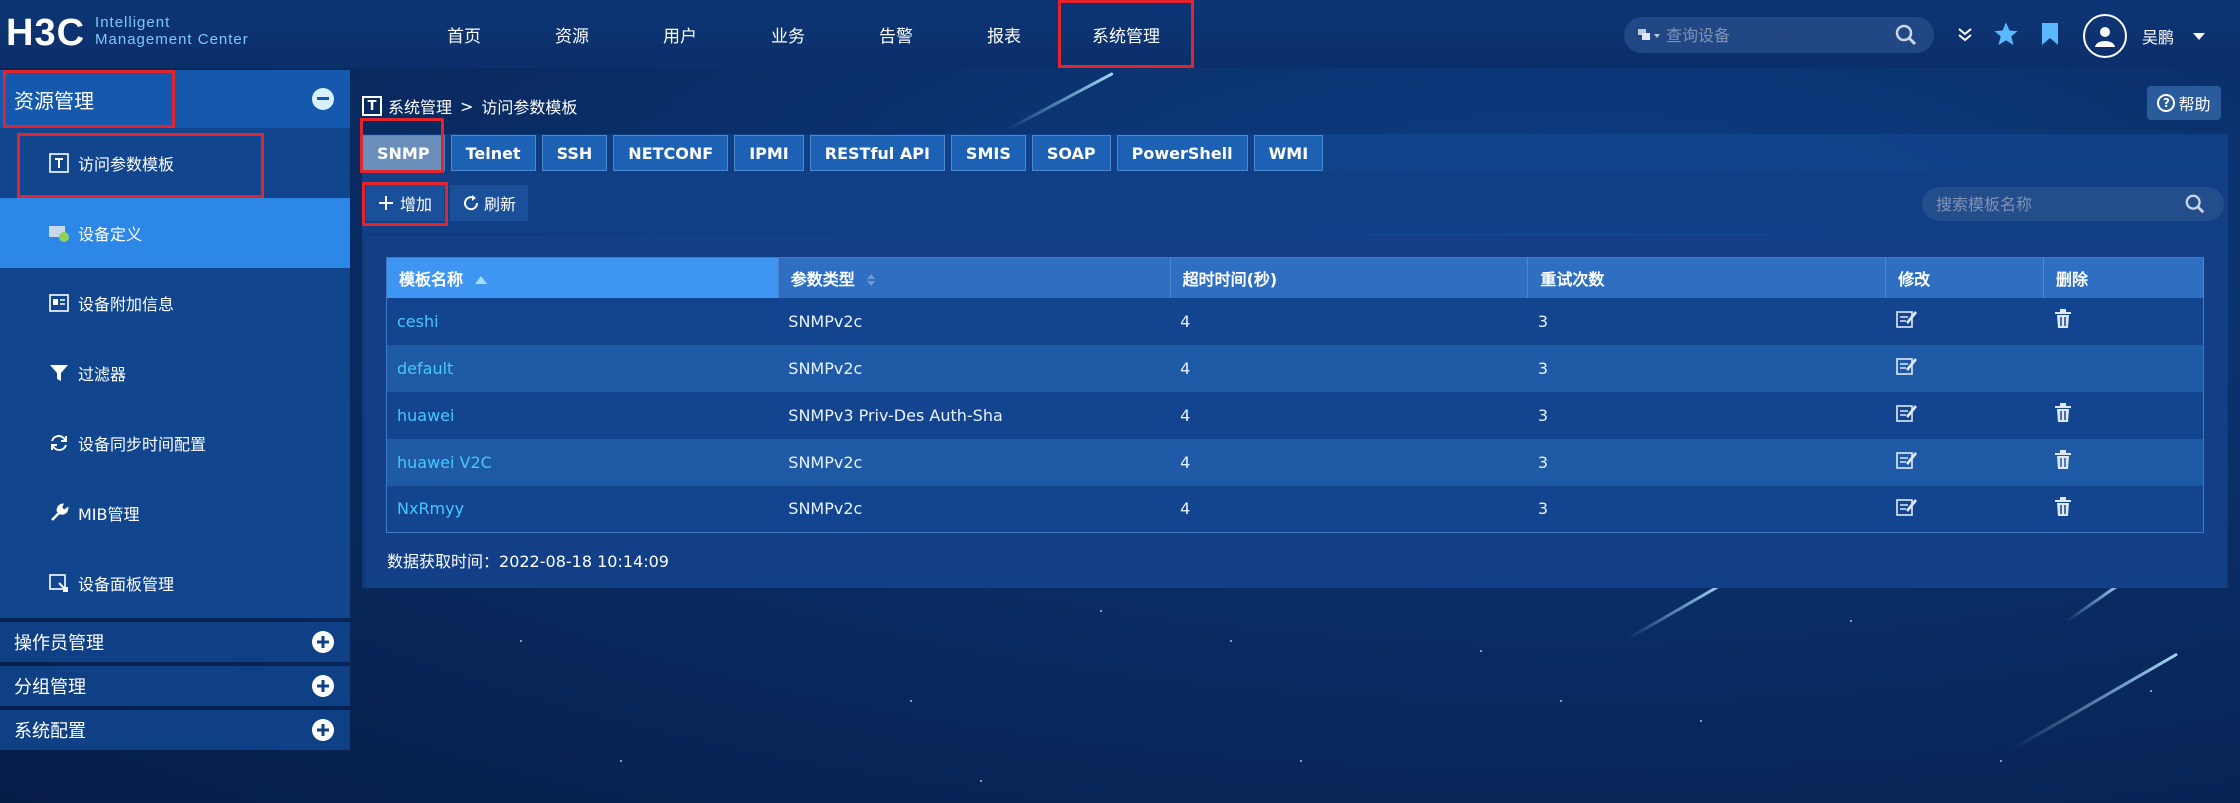  I want to click on main-nav: 首页 资源 用户 业务 告警 报表 系统管理, so click(802, 34).